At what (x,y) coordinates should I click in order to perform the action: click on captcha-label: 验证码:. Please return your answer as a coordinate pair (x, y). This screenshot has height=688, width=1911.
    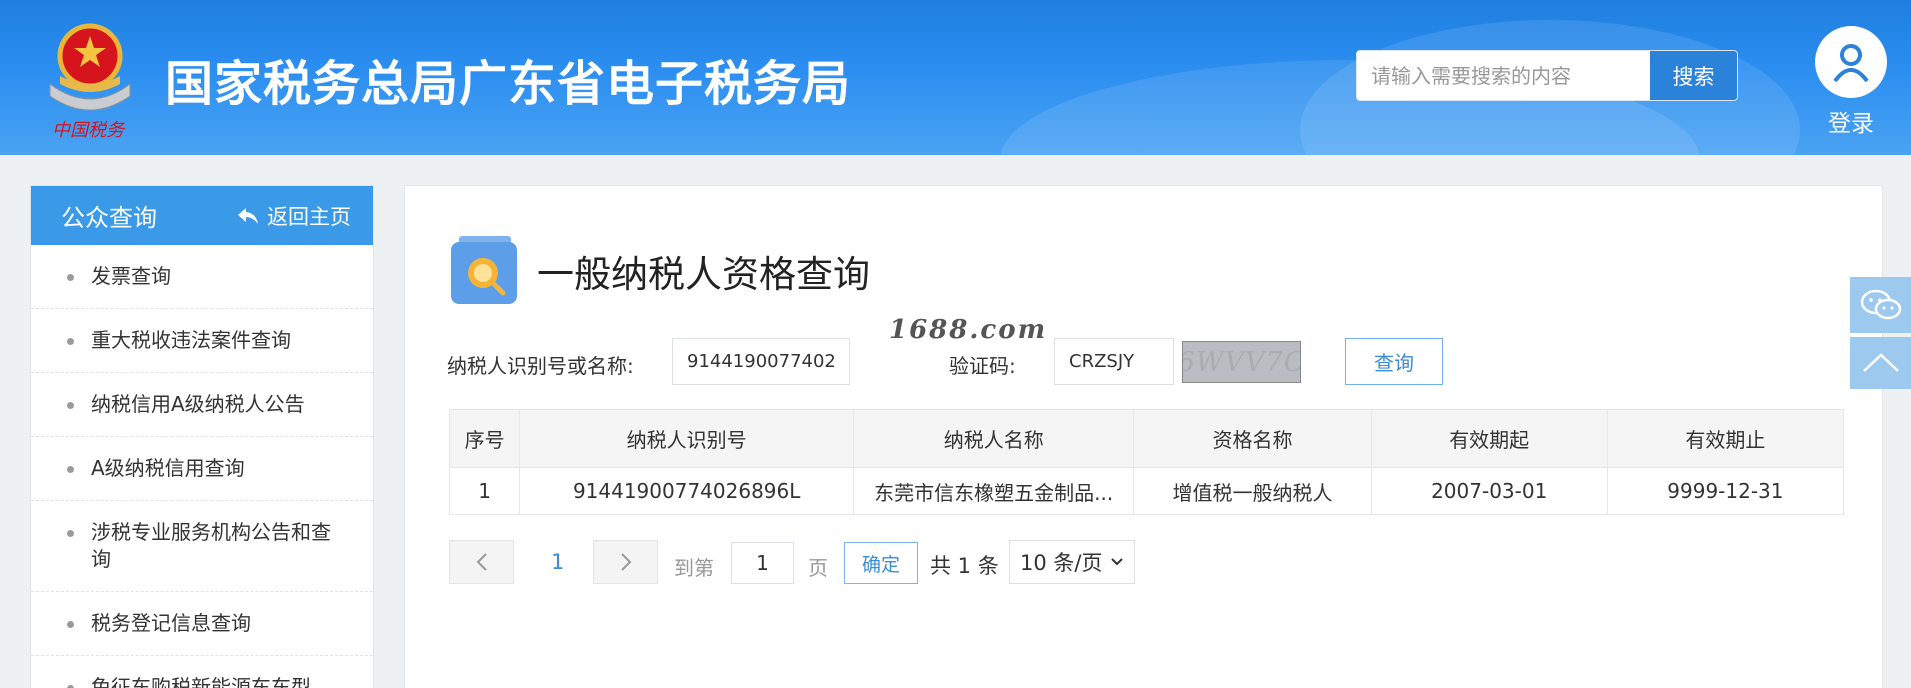
    Looking at the image, I should click on (982, 366).